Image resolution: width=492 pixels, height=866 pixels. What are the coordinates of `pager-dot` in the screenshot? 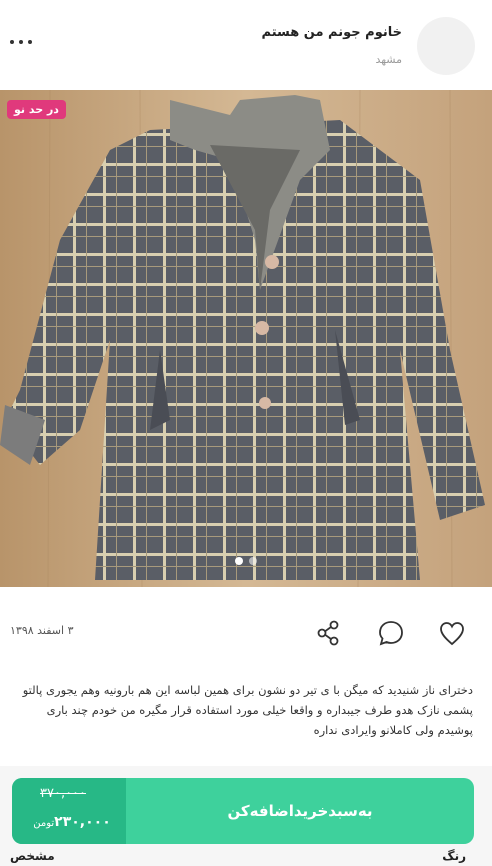 It's located at (253, 561).